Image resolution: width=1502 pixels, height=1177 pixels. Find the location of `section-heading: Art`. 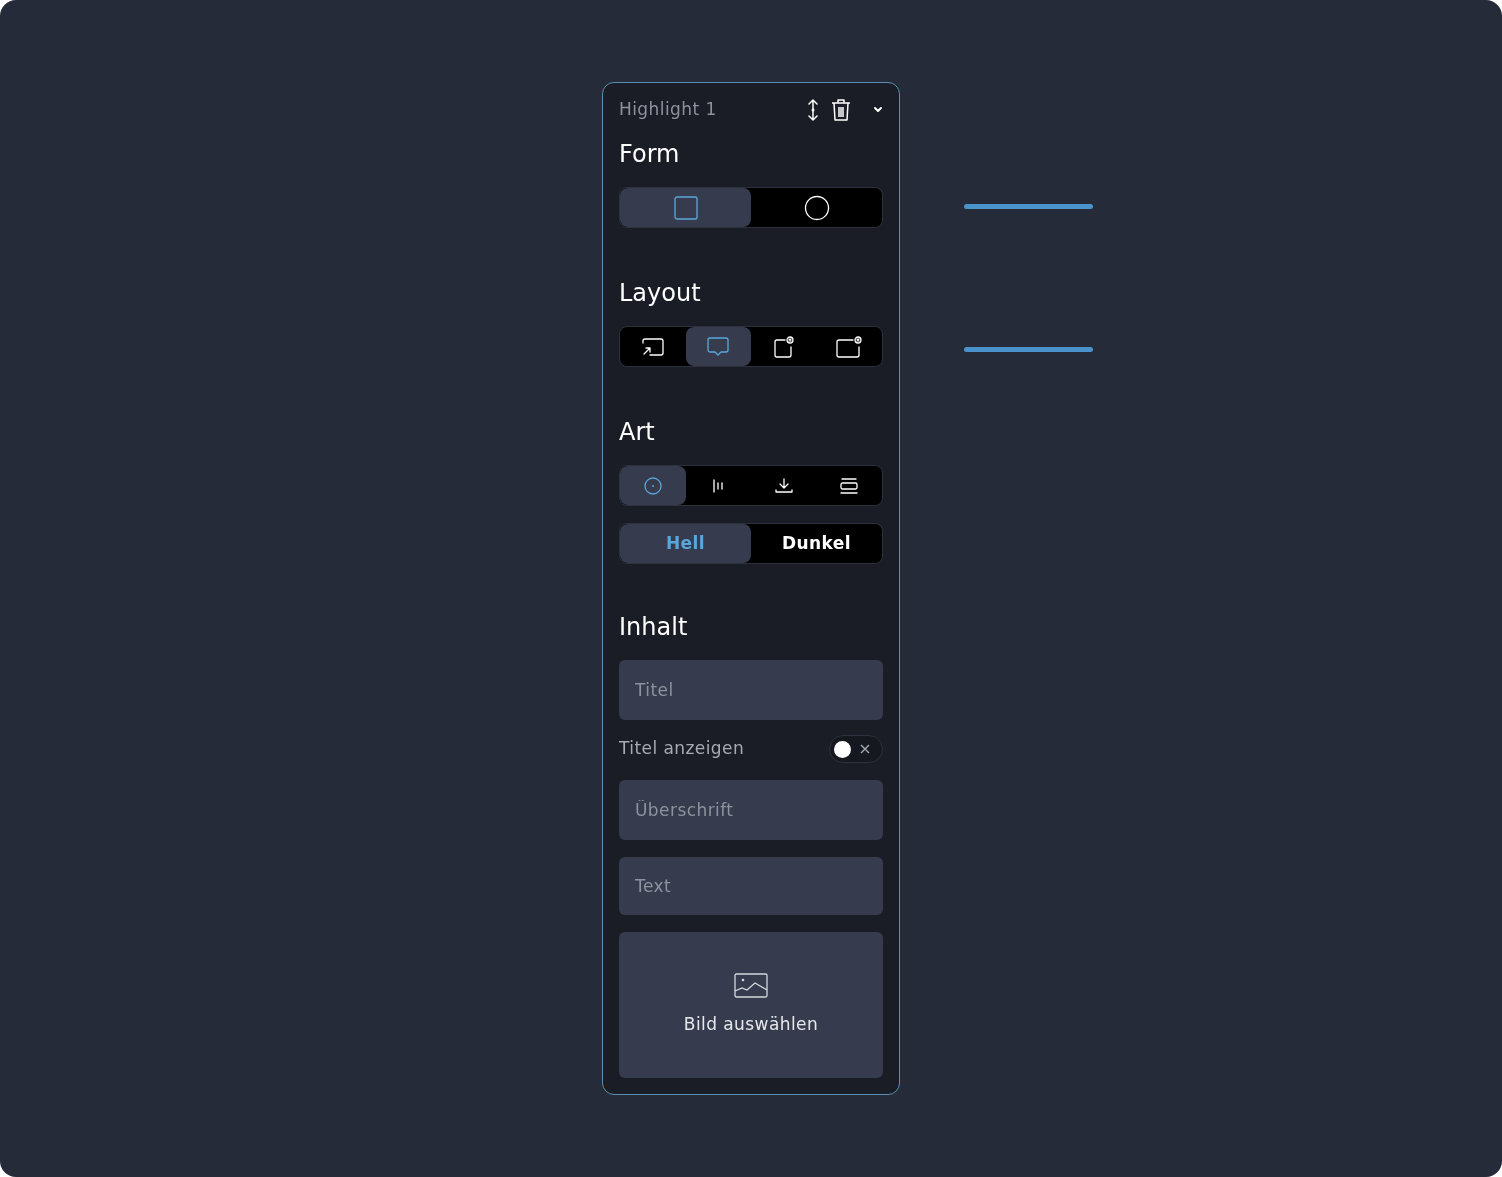

section-heading: Art is located at coordinates (637, 432).